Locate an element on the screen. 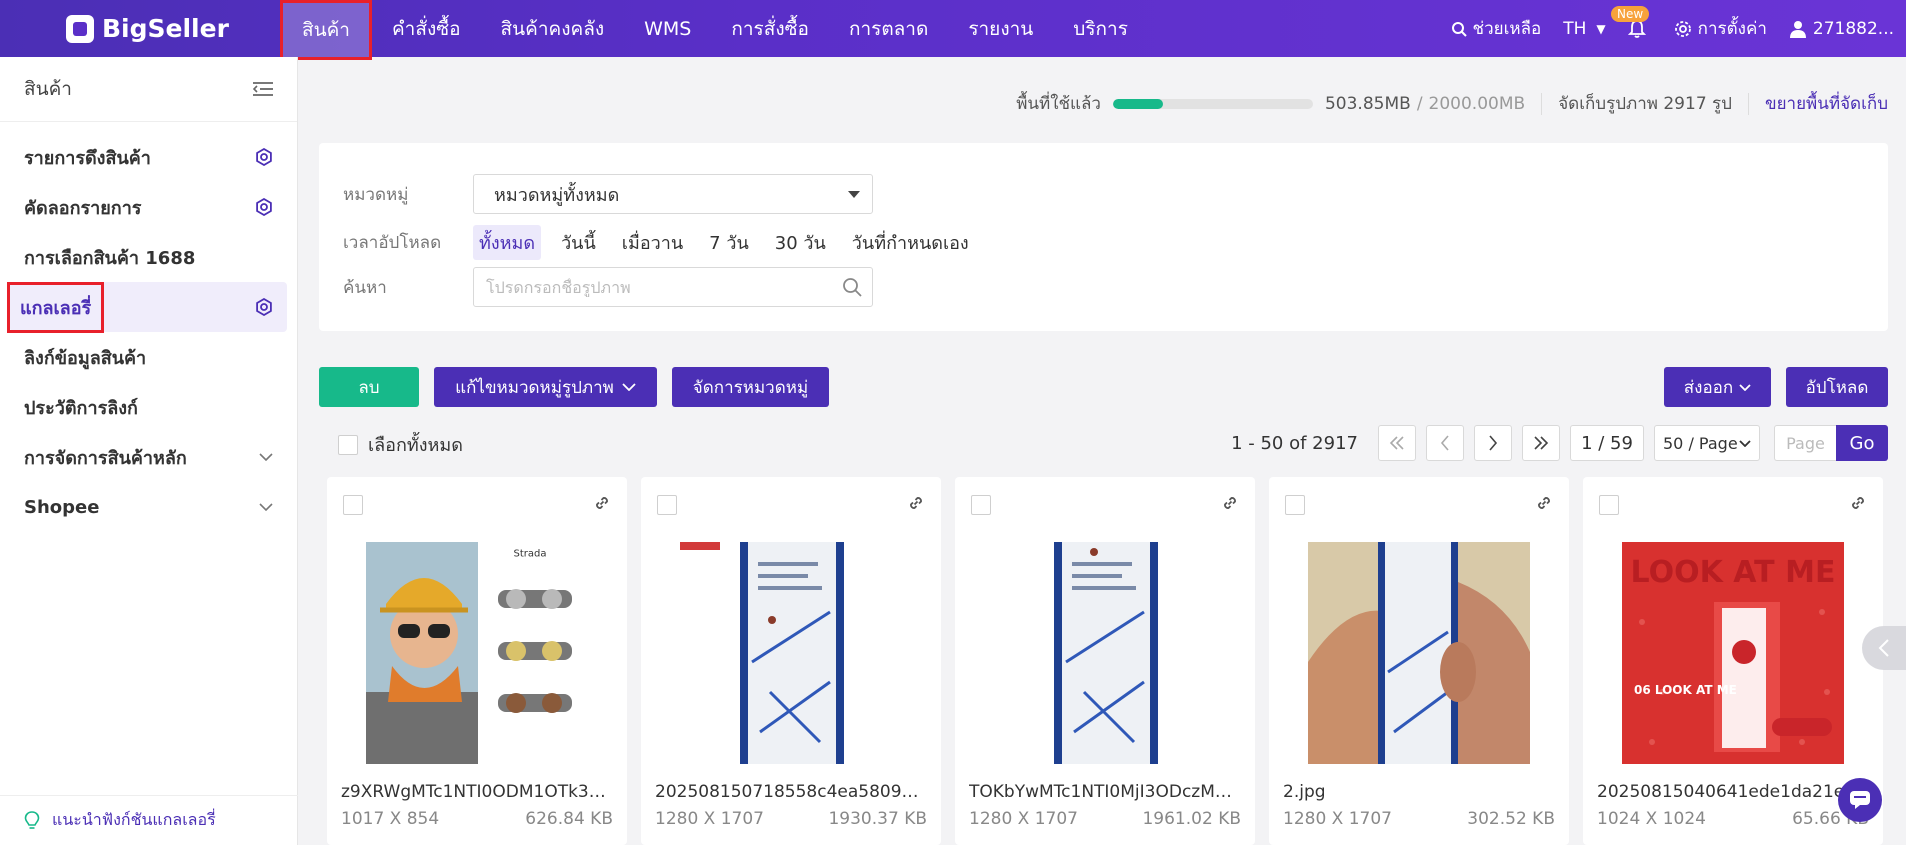 The image size is (1906, 845). card-image: Strada is located at coordinates (477, 653).